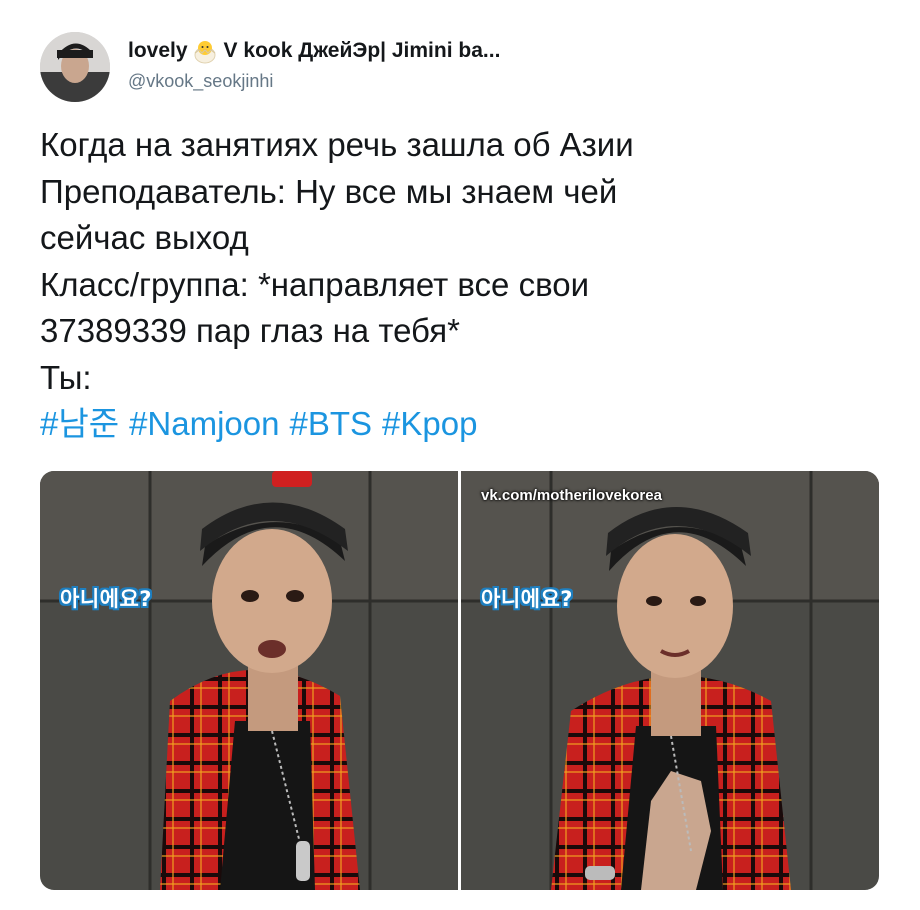 The image size is (920, 910). Describe the element at coordinates (79, 423) in the screenshot. I see `hashtag-namjoon-korean: #남준` at that location.